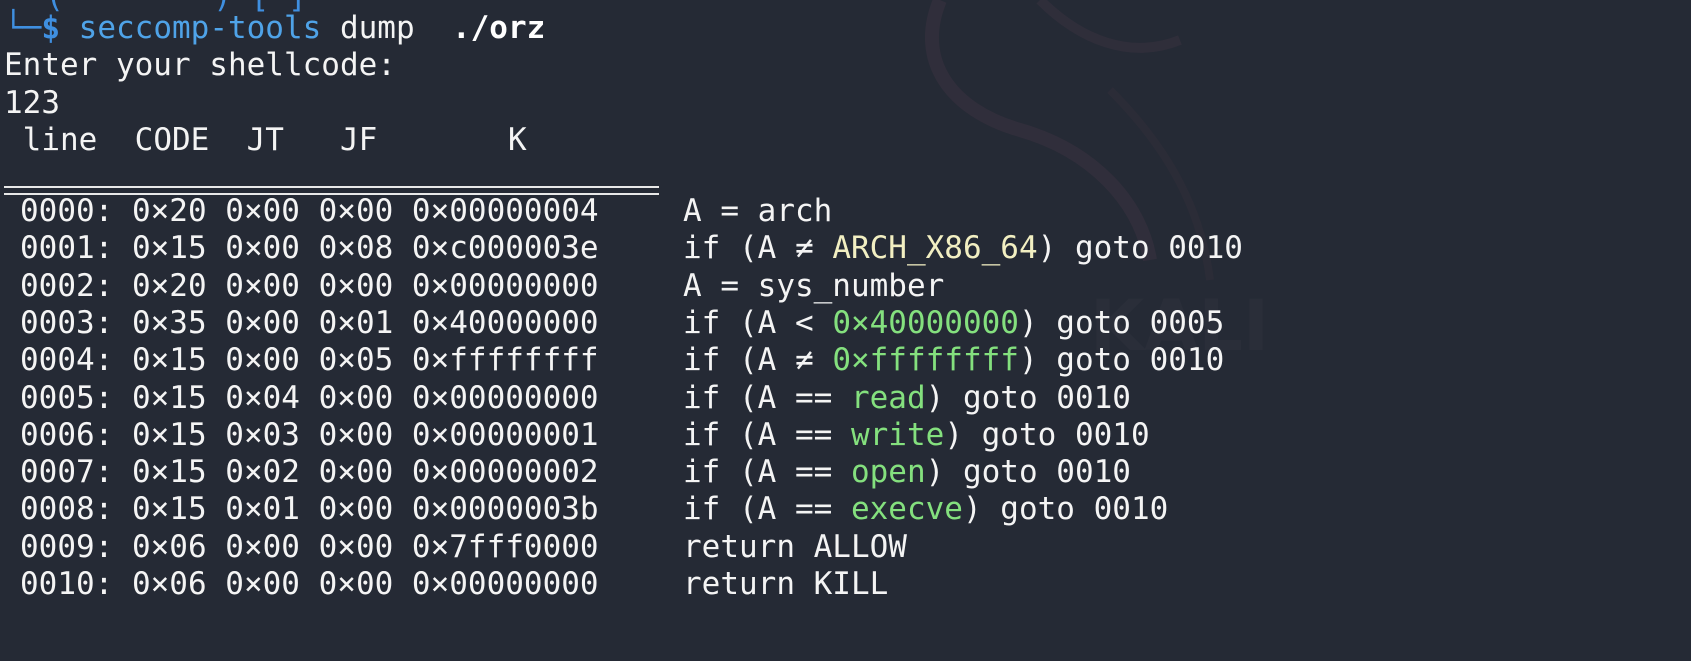  Describe the element at coordinates (906, 509) in the screenshot. I see `highlighted-constant: execve` at that location.